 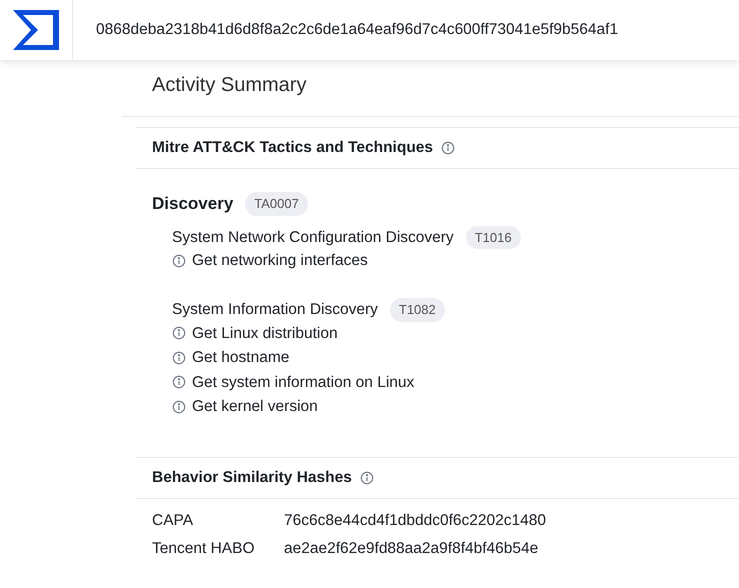 What do you see at coordinates (173, 521) in the screenshot?
I see `hash-label: CAPA` at bounding box center [173, 521].